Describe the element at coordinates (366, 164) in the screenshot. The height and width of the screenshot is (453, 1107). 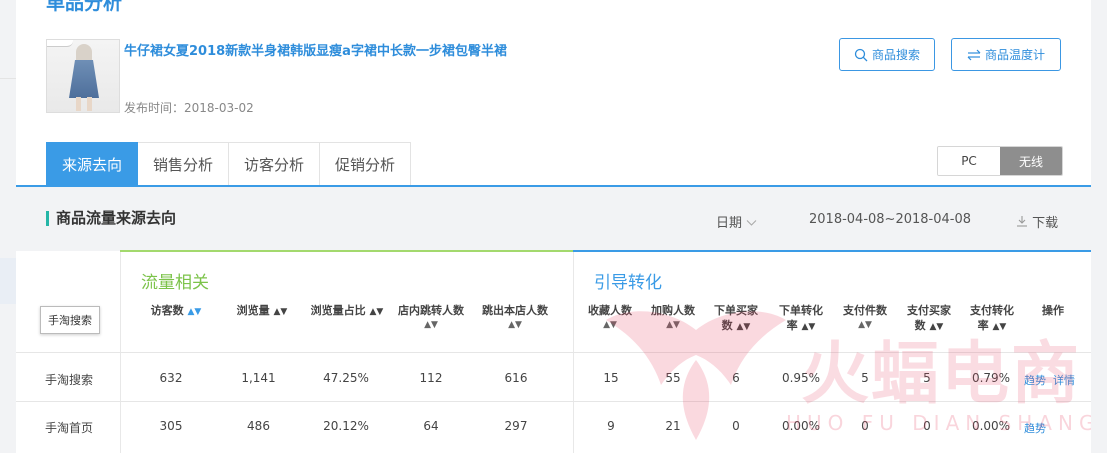
I see `tab-promotion: 促销分析` at that location.